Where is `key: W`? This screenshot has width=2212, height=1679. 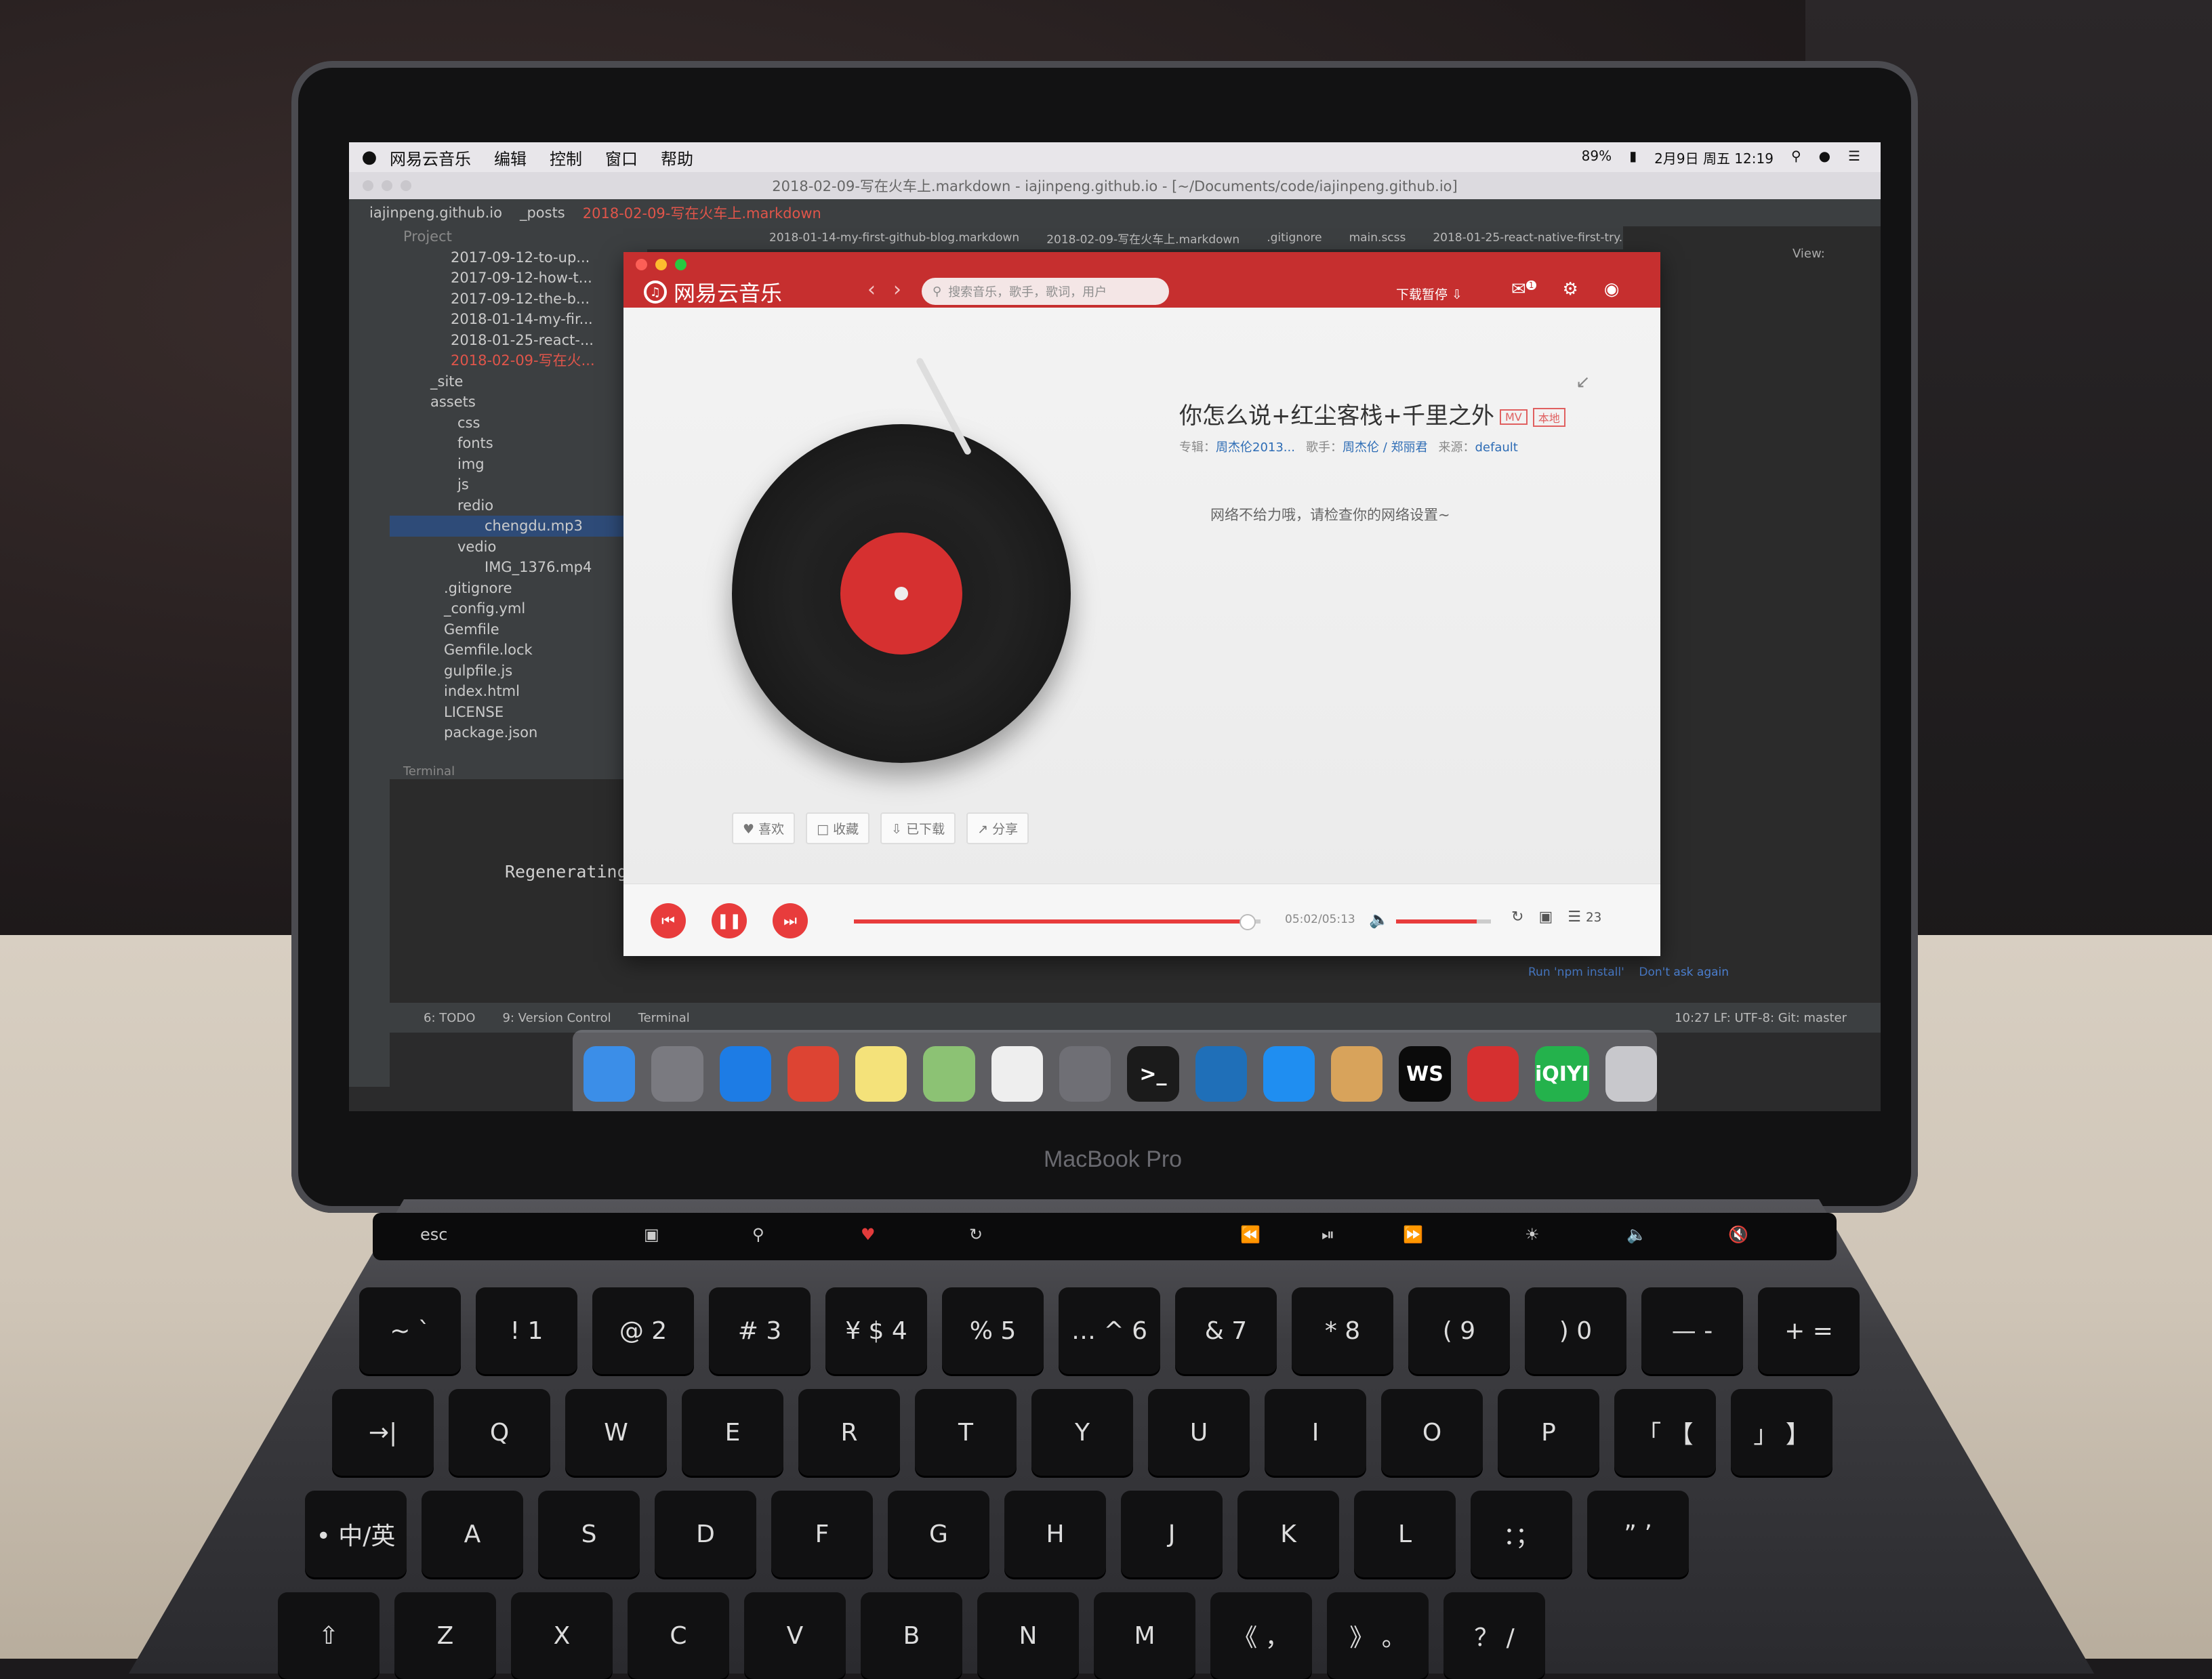 key: W is located at coordinates (616, 1433).